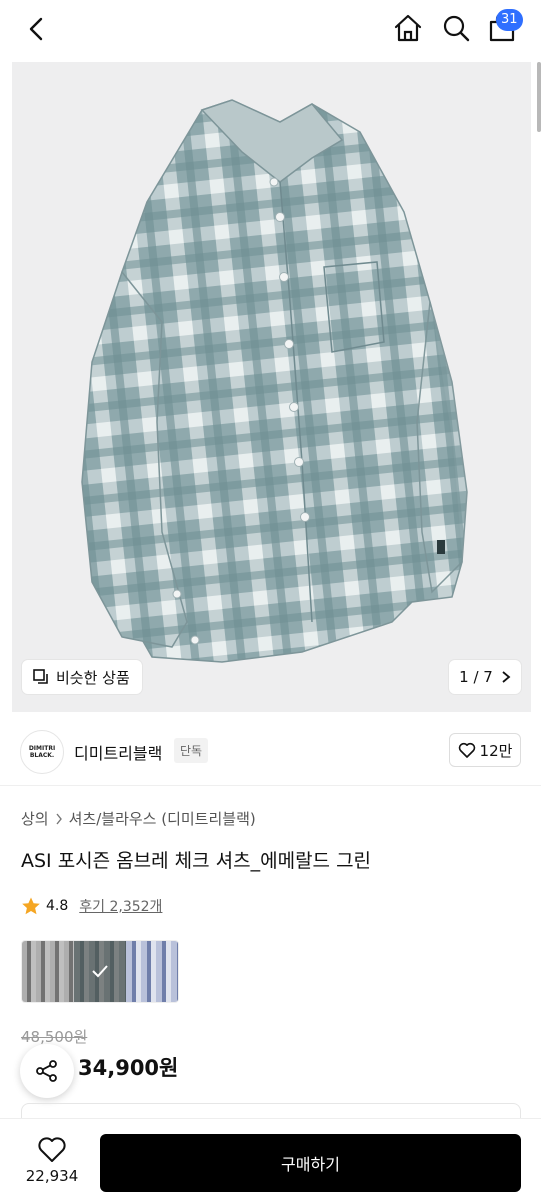  I want to click on original-price: 48,500원, so click(54, 1037).